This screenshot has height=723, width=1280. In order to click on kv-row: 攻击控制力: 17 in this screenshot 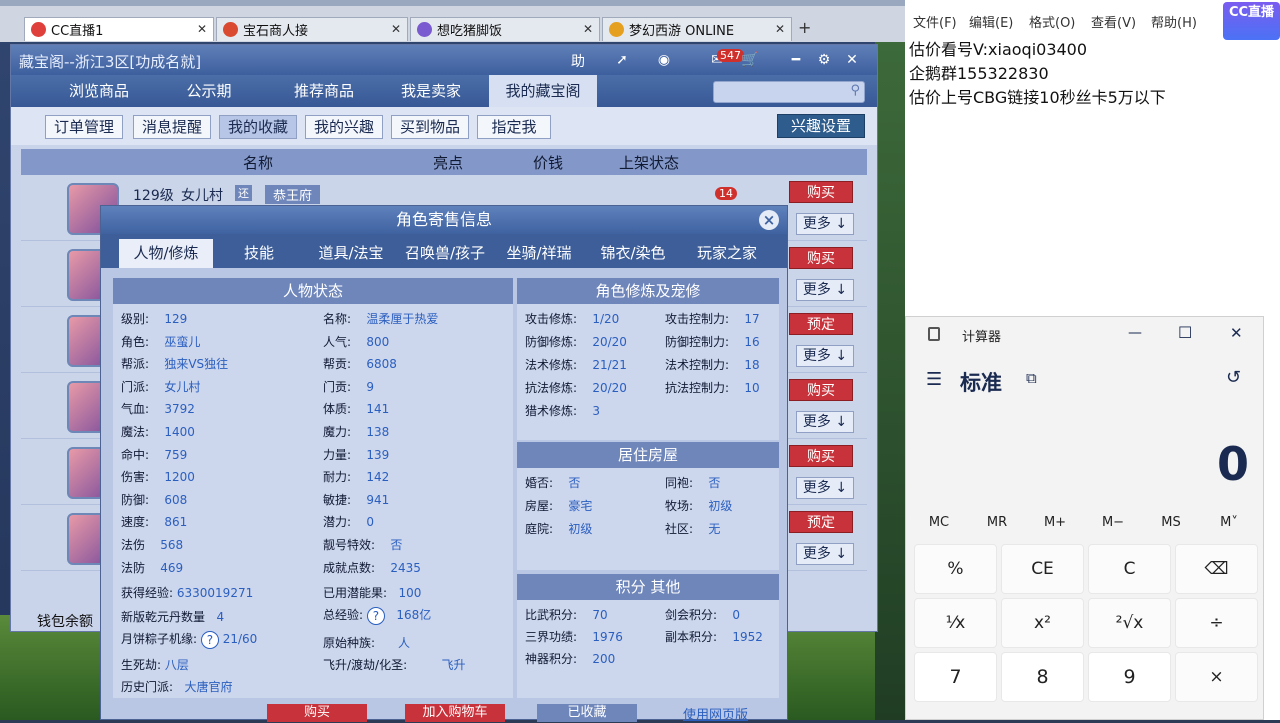, I will do `click(712, 318)`.